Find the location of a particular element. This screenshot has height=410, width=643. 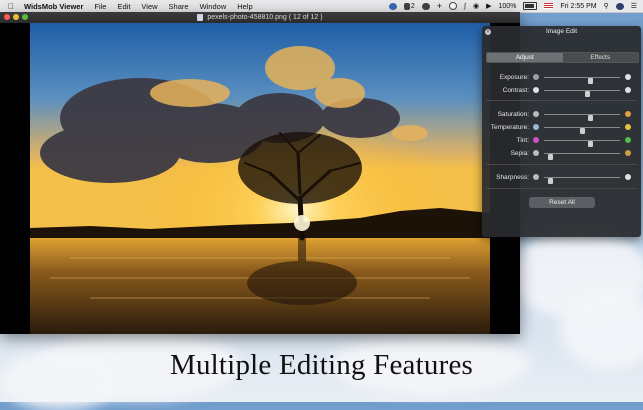

slider-row-sharpness: Sharpness: is located at coordinates (561, 178).